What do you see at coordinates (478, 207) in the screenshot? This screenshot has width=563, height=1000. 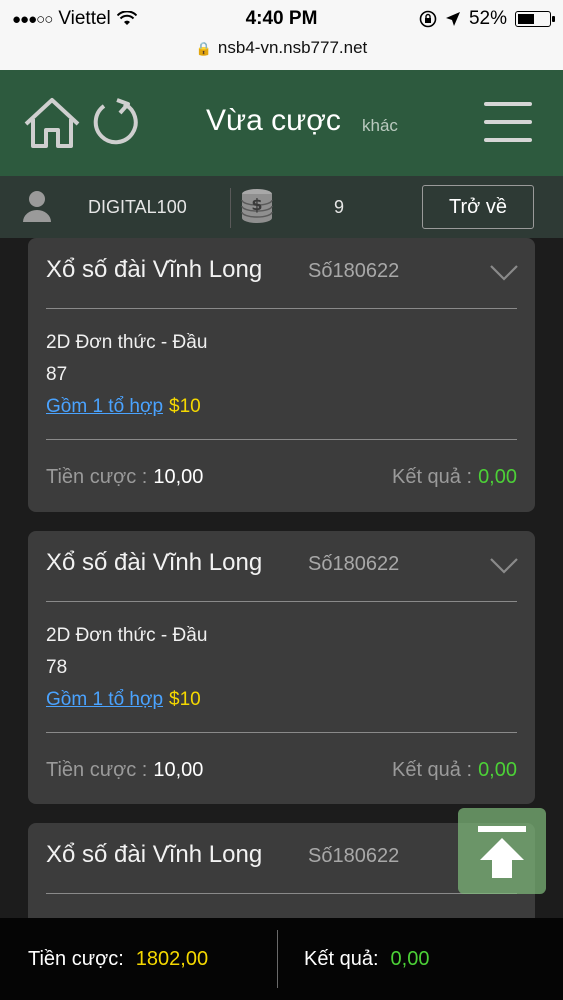 I see `back-button: Trở về` at bounding box center [478, 207].